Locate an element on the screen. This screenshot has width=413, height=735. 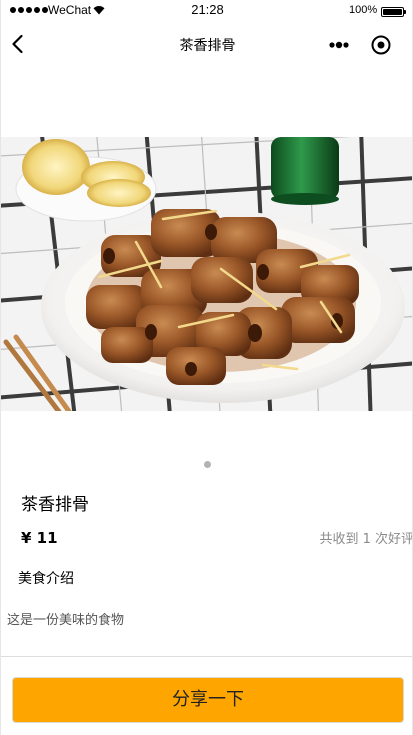
intro-text: 这是一份美味的食物 is located at coordinates (66, 620).